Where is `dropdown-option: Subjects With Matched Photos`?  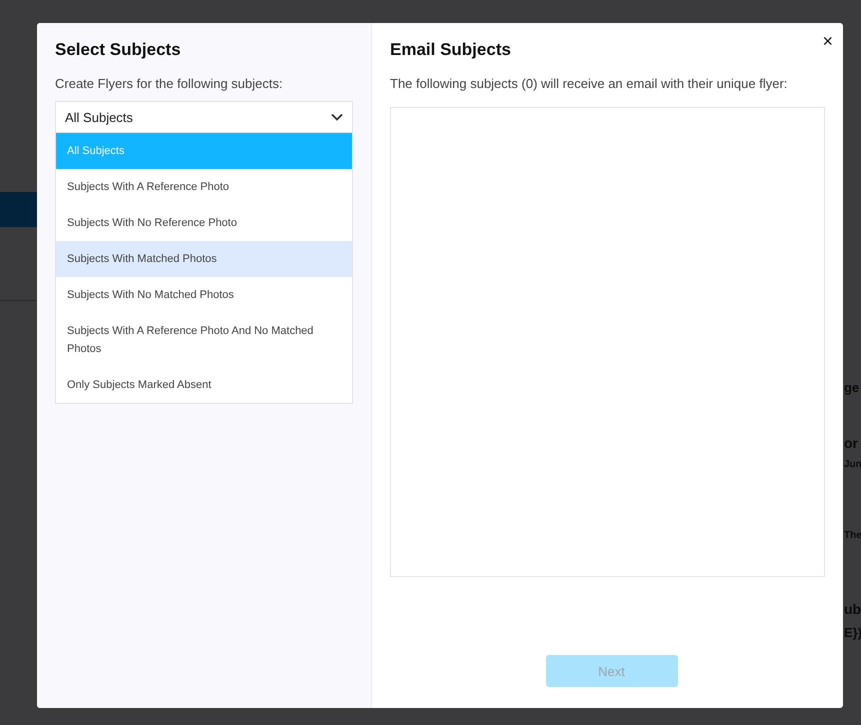
dropdown-option: Subjects With Matched Photos is located at coordinates (204, 259).